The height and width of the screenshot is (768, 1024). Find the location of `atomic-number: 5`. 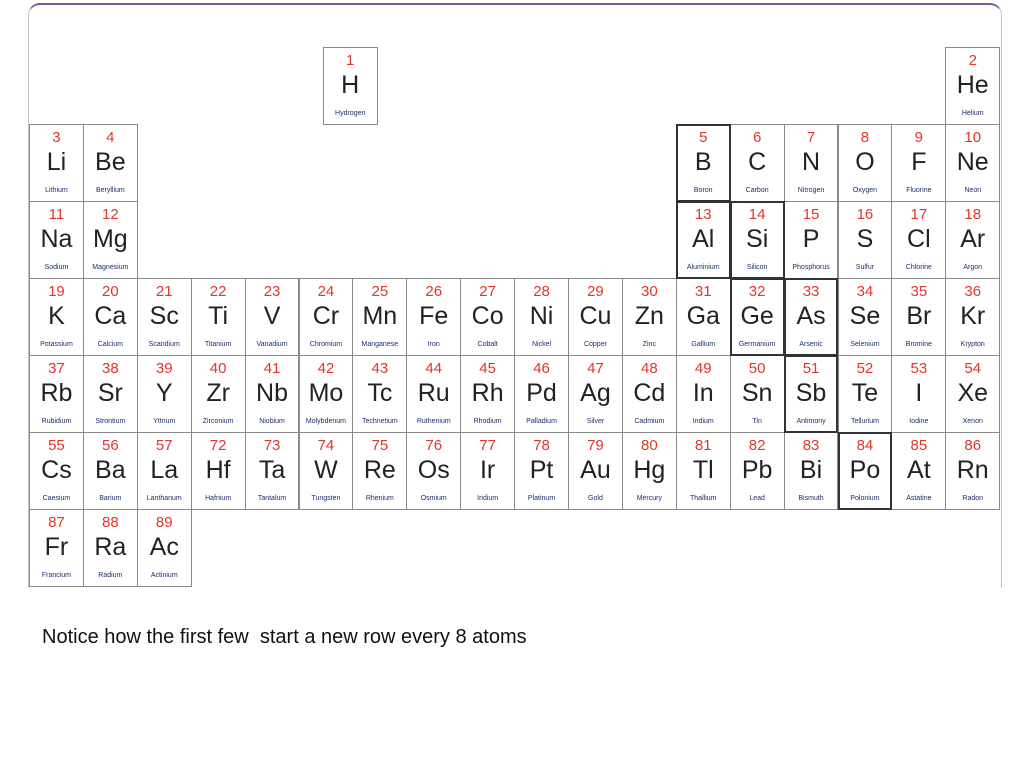

atomic-number: 5 is located at coordinates (703, 137).